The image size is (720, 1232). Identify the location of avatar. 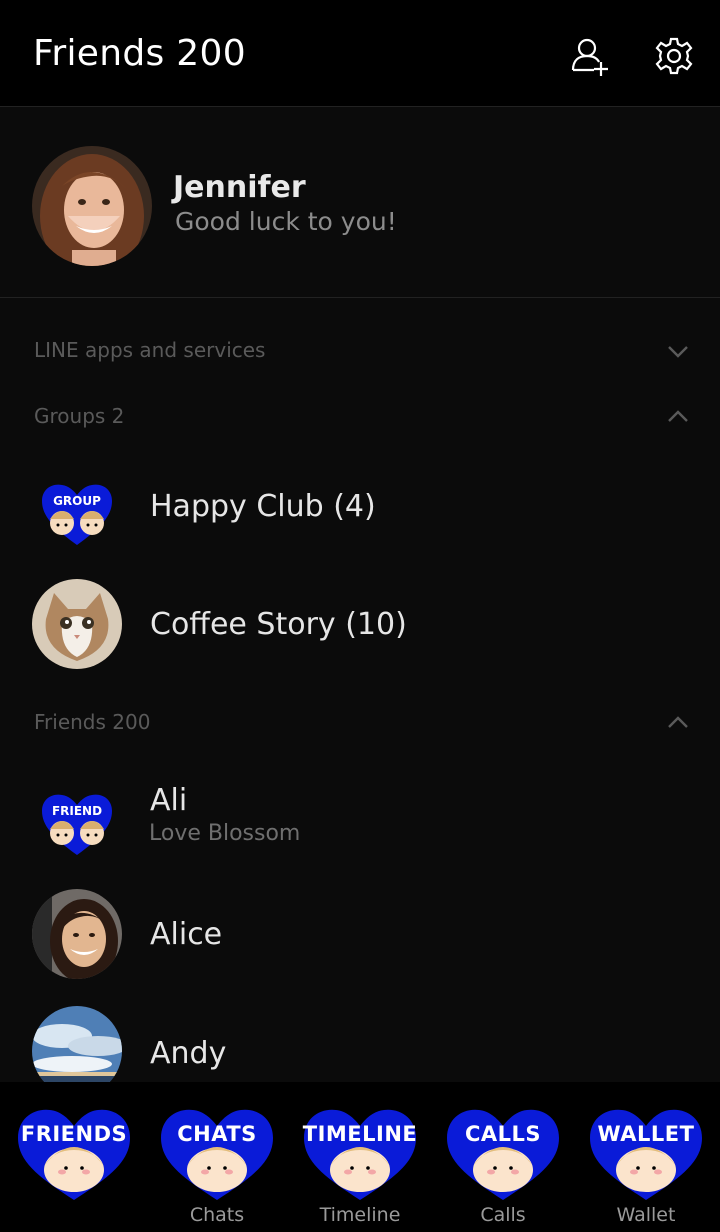
(92, 206).